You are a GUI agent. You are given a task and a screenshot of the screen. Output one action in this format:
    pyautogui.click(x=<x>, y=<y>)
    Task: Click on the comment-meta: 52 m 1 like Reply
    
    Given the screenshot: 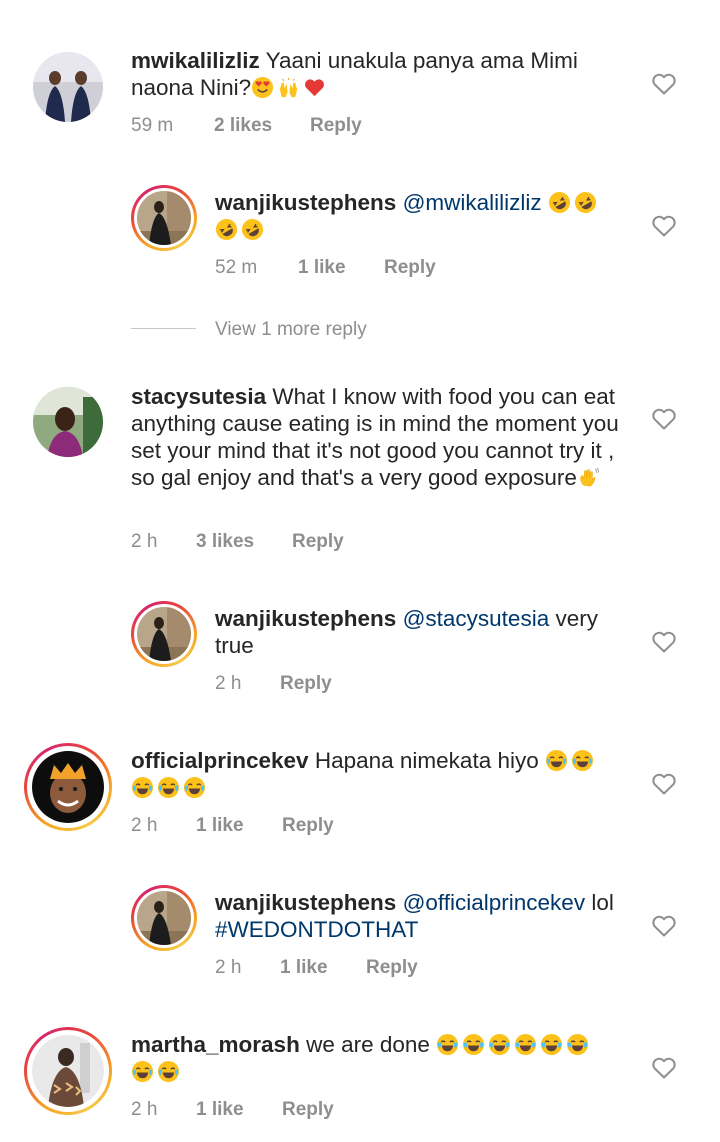 What is the action you would take?
    pyautogui.click(x=325, y=268)
    